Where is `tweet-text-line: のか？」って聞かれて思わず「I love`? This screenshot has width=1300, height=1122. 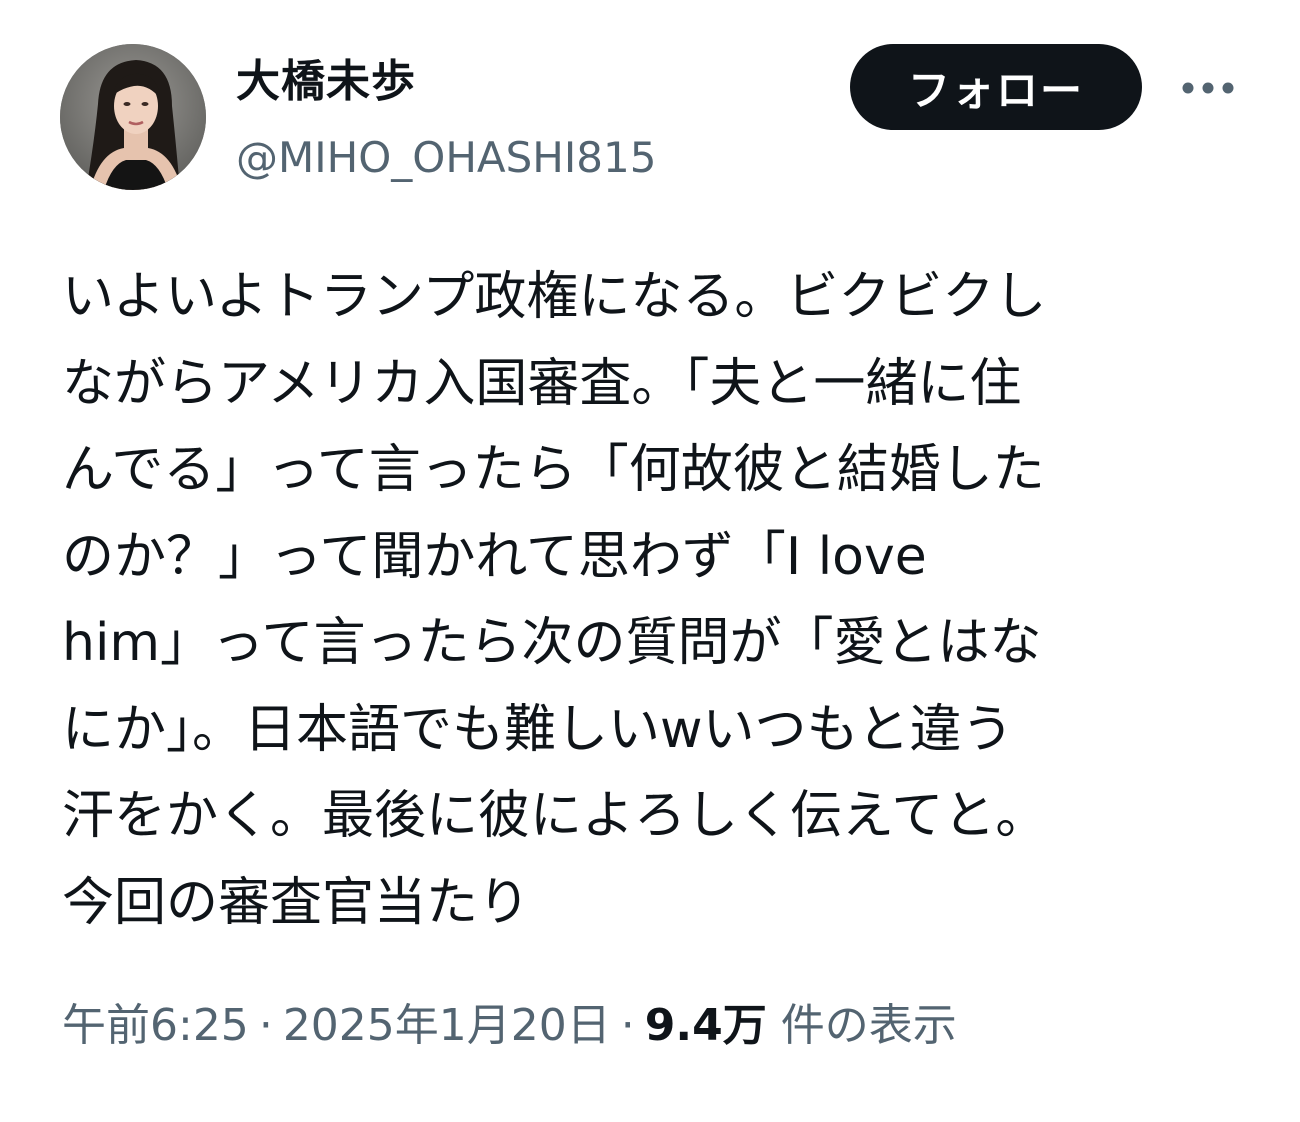 tweet-text-line: のか？」って聞かれて思わず「I love is located at coordinates (494, 556).